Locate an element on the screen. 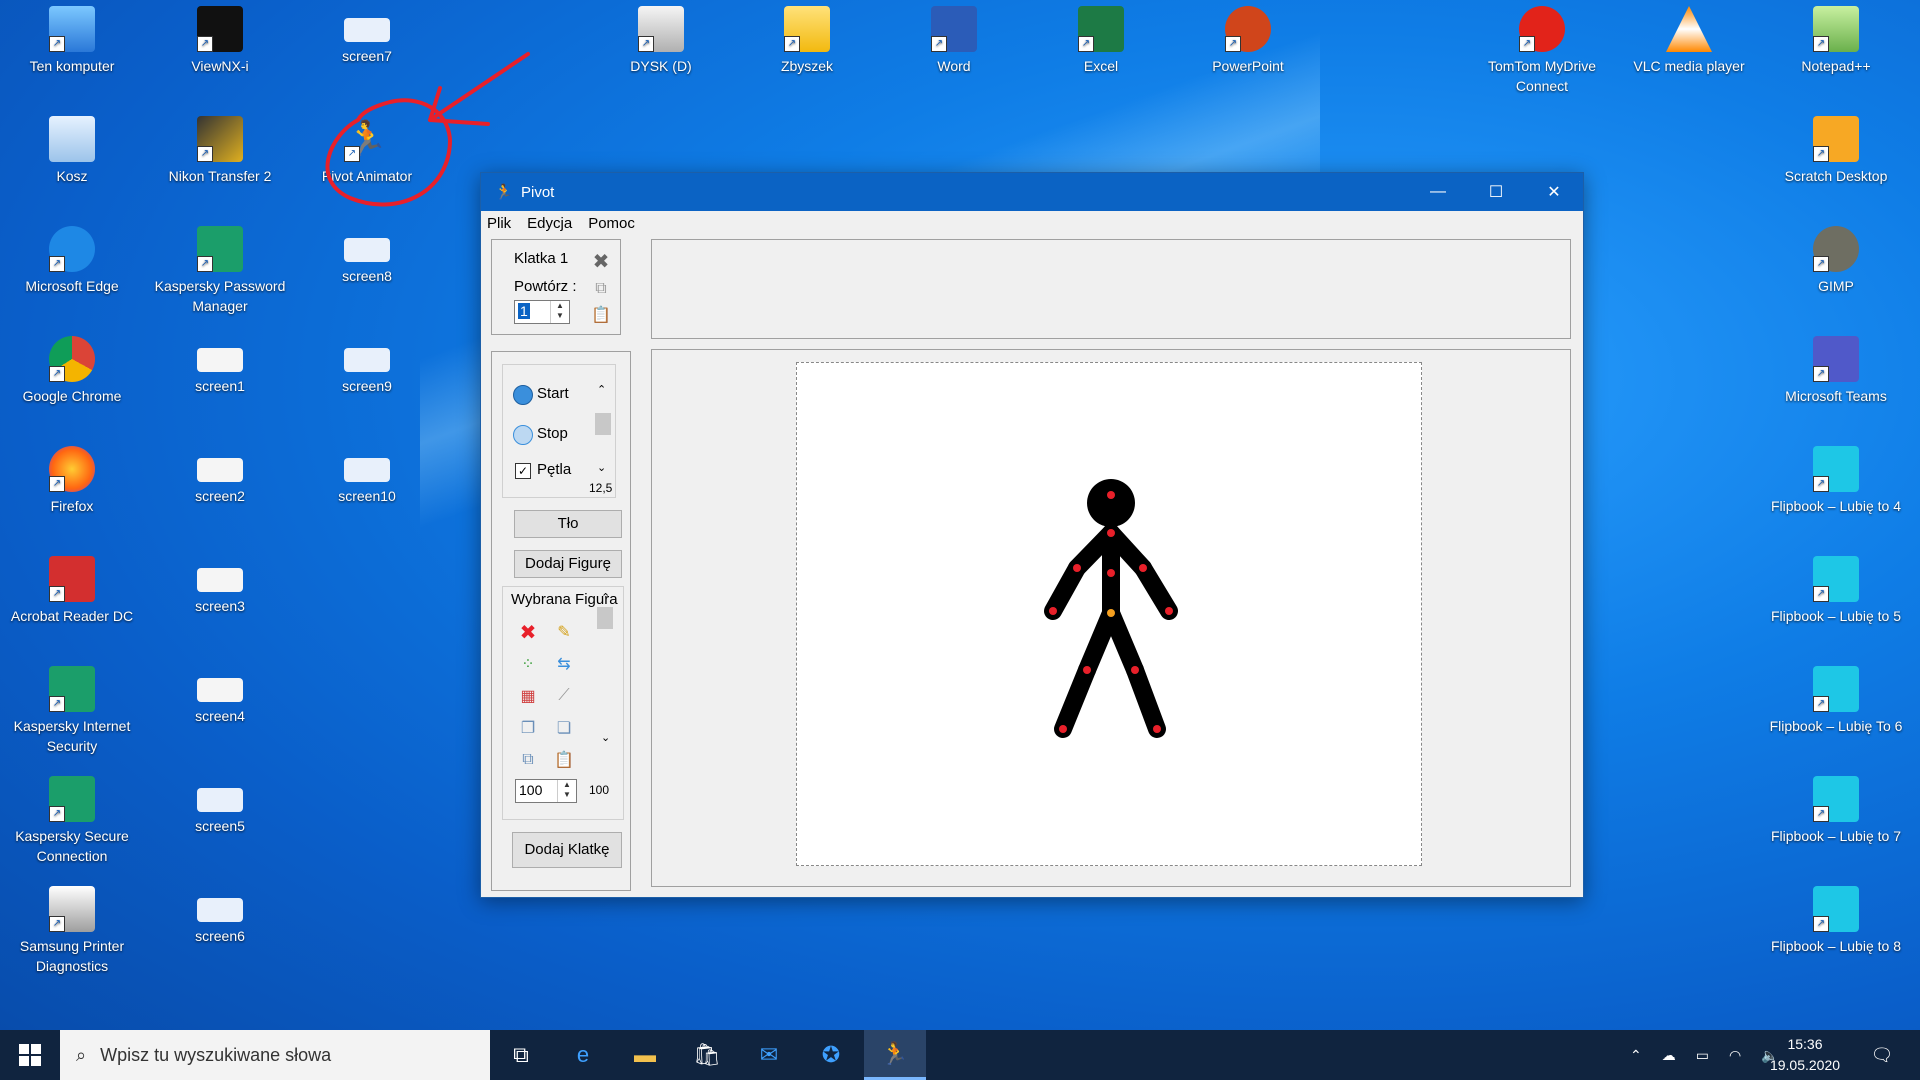  stop-circle-icon is located at coordinates (523, 435).